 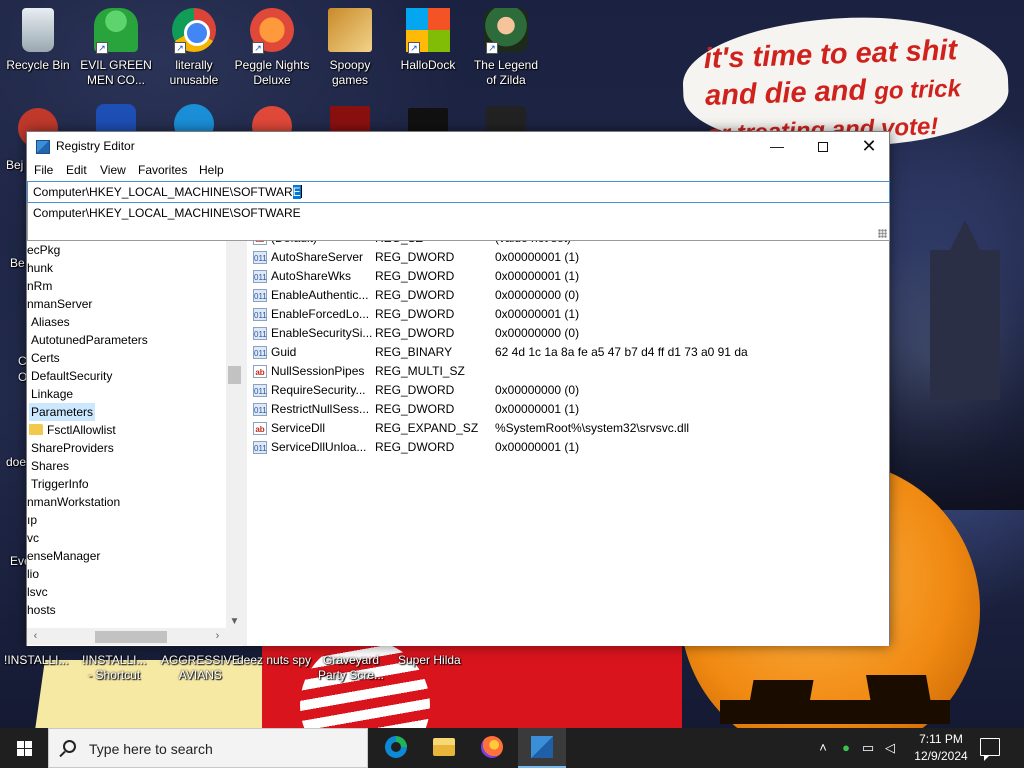 I want to click on tree-item: Shares, so click(x=50, y=466).